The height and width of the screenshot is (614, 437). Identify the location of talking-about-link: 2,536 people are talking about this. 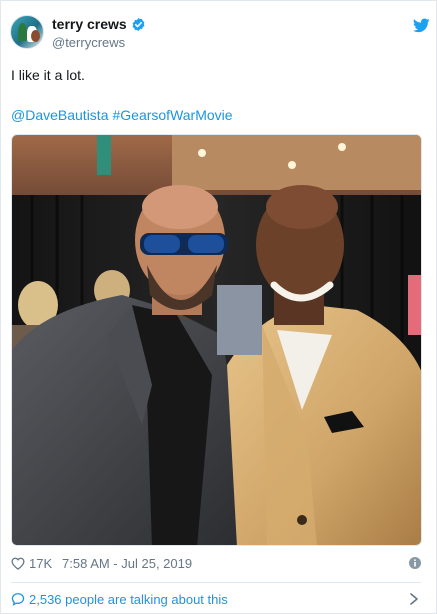
(216, 600).